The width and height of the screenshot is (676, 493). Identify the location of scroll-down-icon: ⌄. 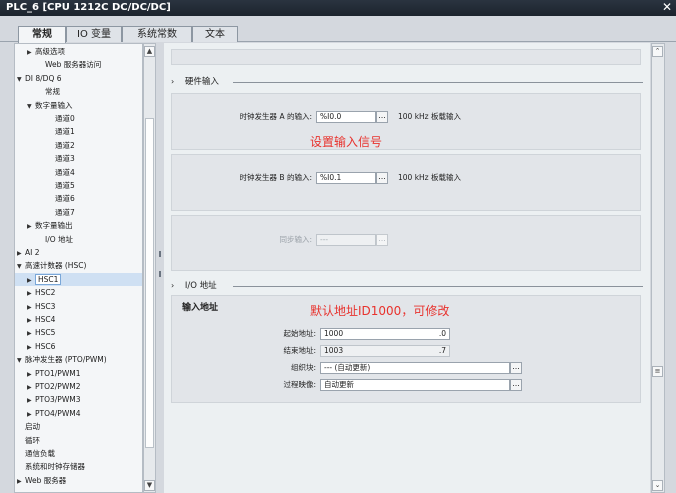
(657, 485).